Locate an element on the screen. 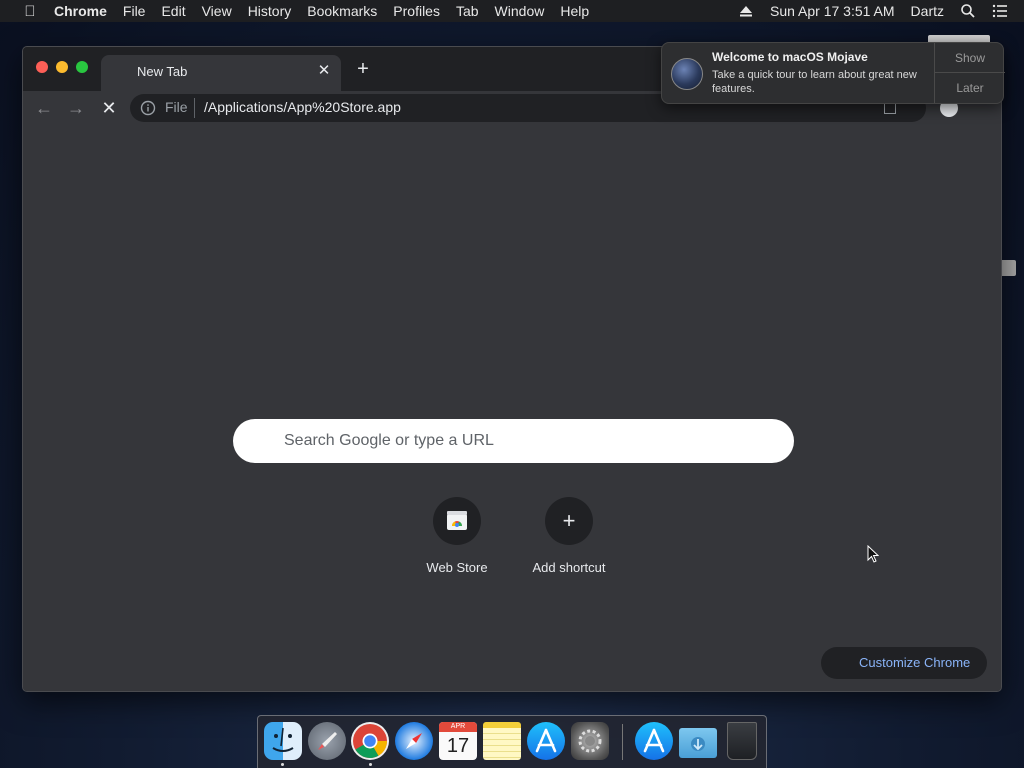 The height and width of the screenshot is (768, 1024). web-store-icon is located at coordinates (457, 520).